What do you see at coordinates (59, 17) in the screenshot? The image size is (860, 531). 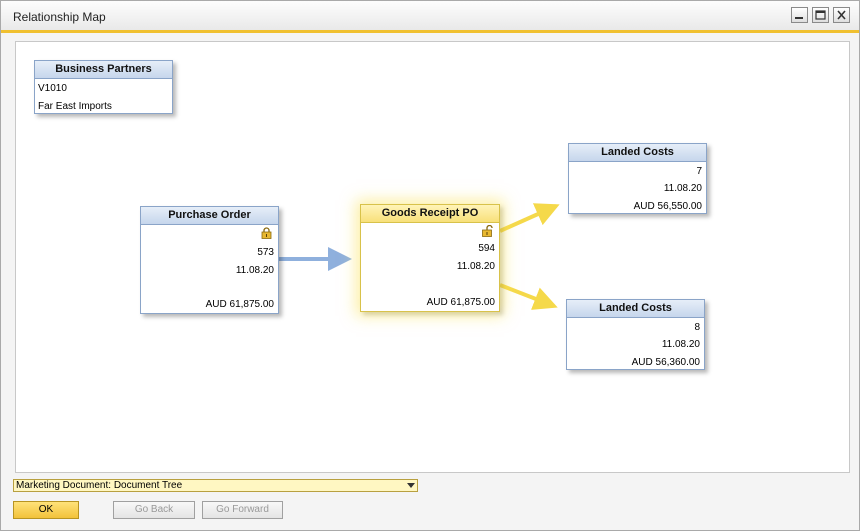 I see `window-title: Relationship Map` at bounding box center [59, 17].